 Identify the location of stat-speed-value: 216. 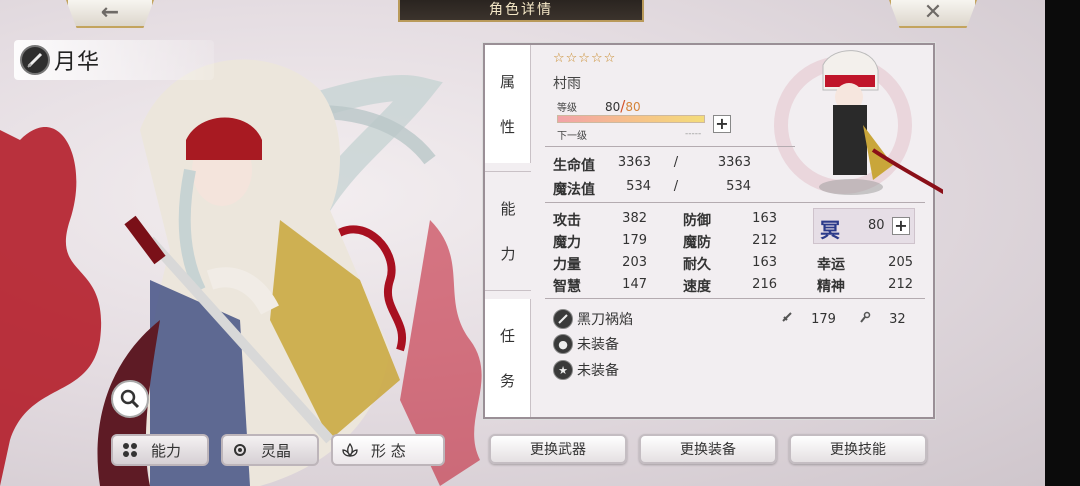
(764, 284).